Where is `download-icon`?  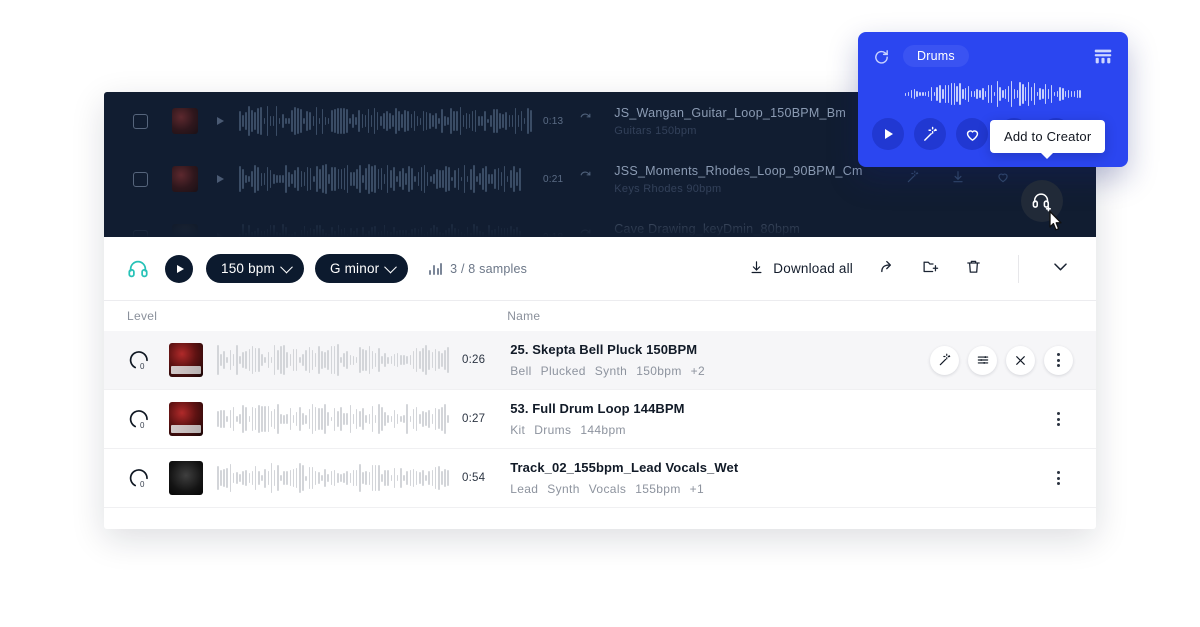 download-icon is located at coordinates (958, 179).